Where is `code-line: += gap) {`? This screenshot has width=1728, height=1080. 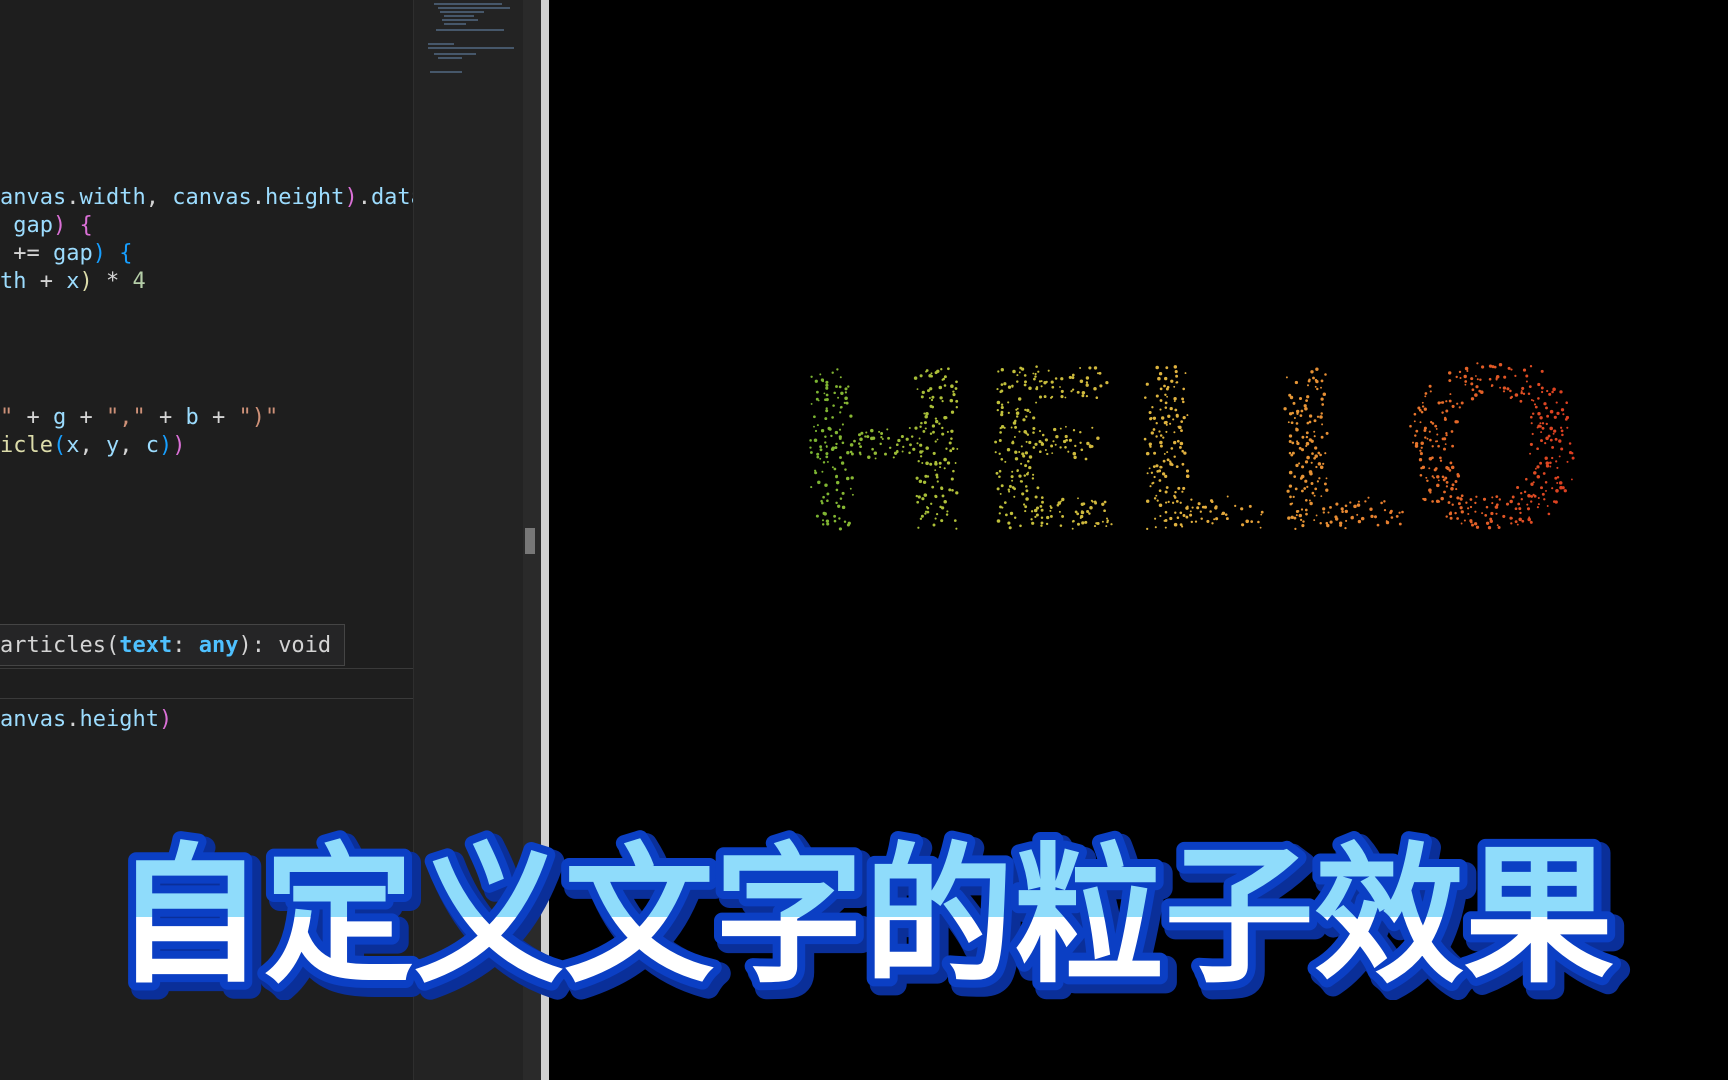 code-line: += gap) { is located at coordinates (66, 254).